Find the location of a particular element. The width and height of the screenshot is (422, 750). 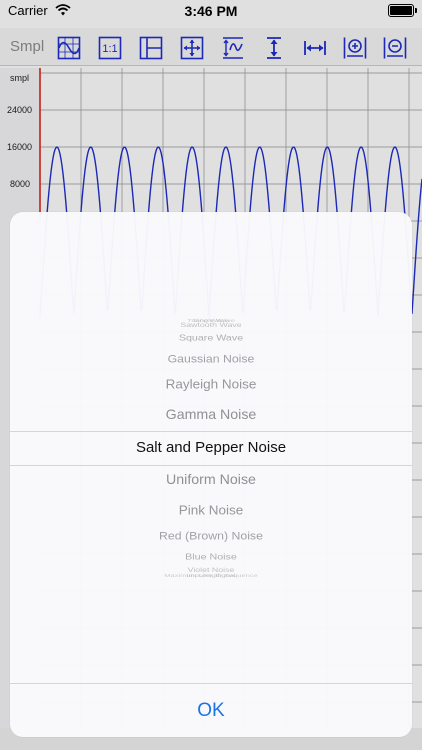

picker-item: Rayleigh Noise is located at coordinates (211, 385).